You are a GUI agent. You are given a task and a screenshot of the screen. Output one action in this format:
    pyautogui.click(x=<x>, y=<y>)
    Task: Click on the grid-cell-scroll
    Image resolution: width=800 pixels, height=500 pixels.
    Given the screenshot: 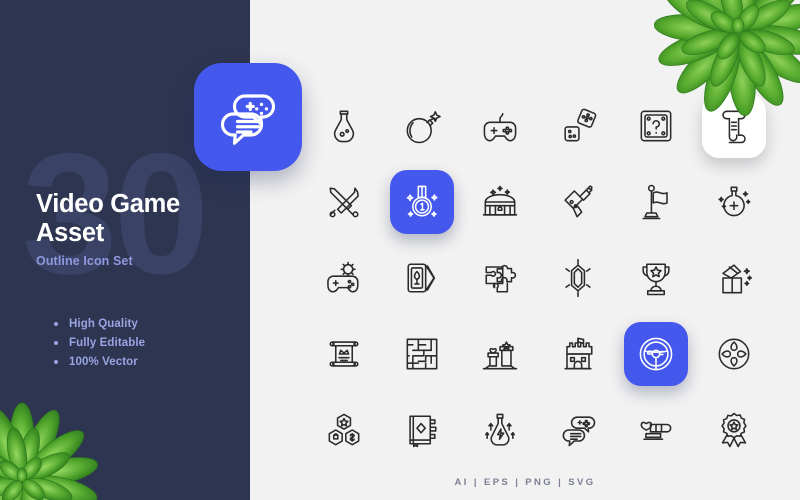 What is the action you would take?
    pyautogui.click(x=734, y=126)
    